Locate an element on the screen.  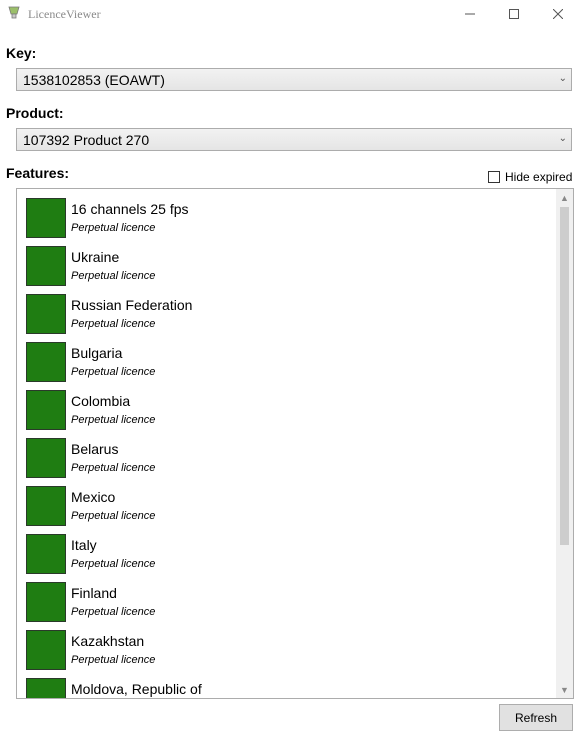
feature-name: Ukraine is located at coordinates (95, 257).